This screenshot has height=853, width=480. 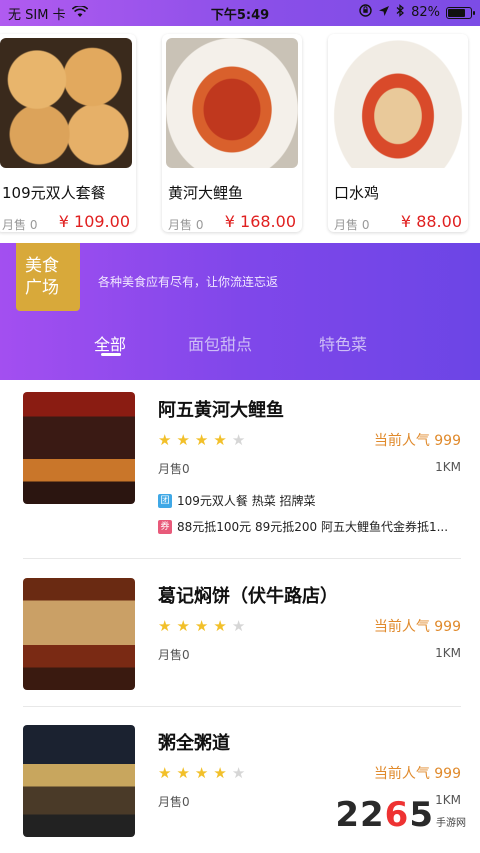 I want to click on dish-name: 109元双人套餐, so click(x=54, y=193).